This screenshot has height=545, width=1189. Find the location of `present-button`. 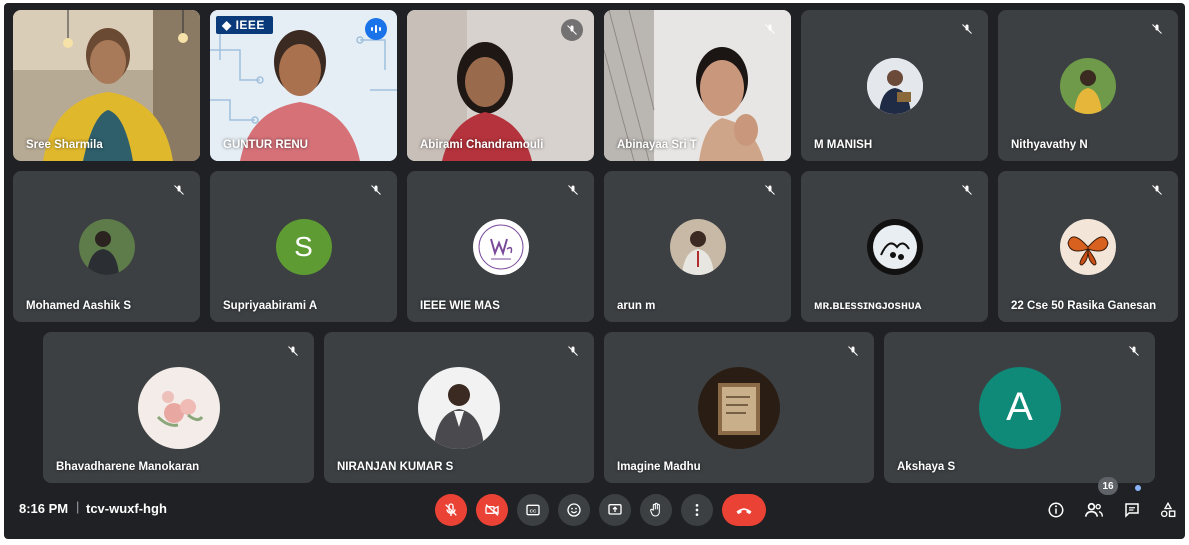

present-button is located at coordinates (615, 510).